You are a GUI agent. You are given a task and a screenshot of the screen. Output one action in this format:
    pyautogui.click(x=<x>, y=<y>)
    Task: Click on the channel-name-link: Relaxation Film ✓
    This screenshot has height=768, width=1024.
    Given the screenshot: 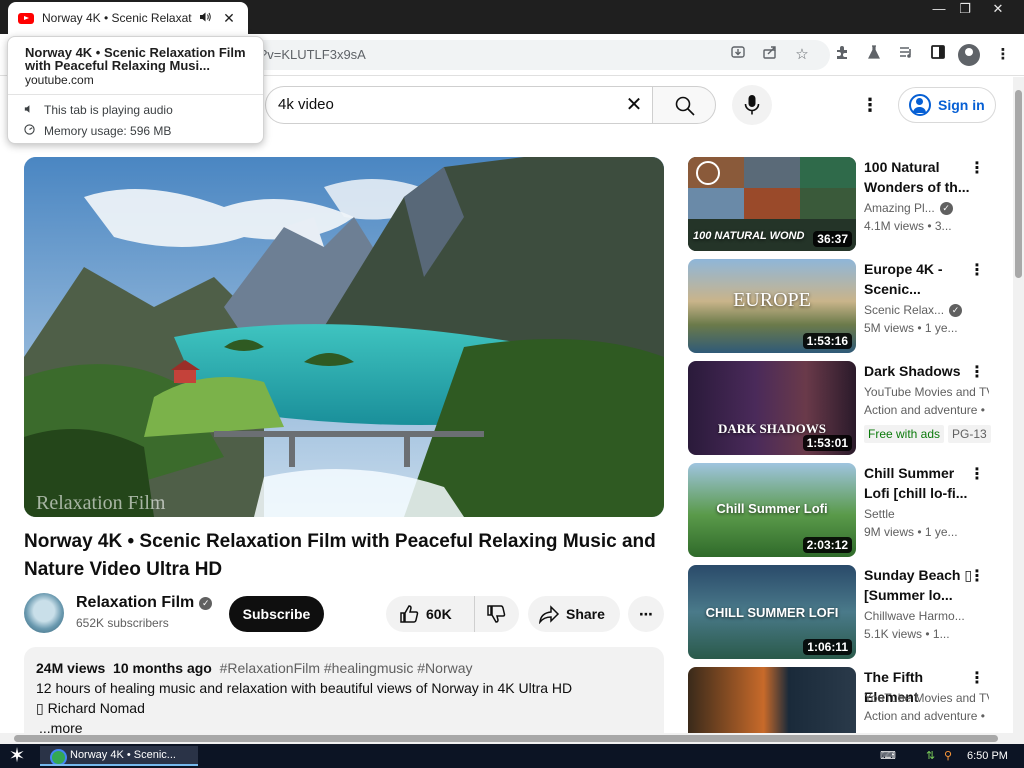 What is the action you would take?
    pyautogui.click(x=144, y=603)
    